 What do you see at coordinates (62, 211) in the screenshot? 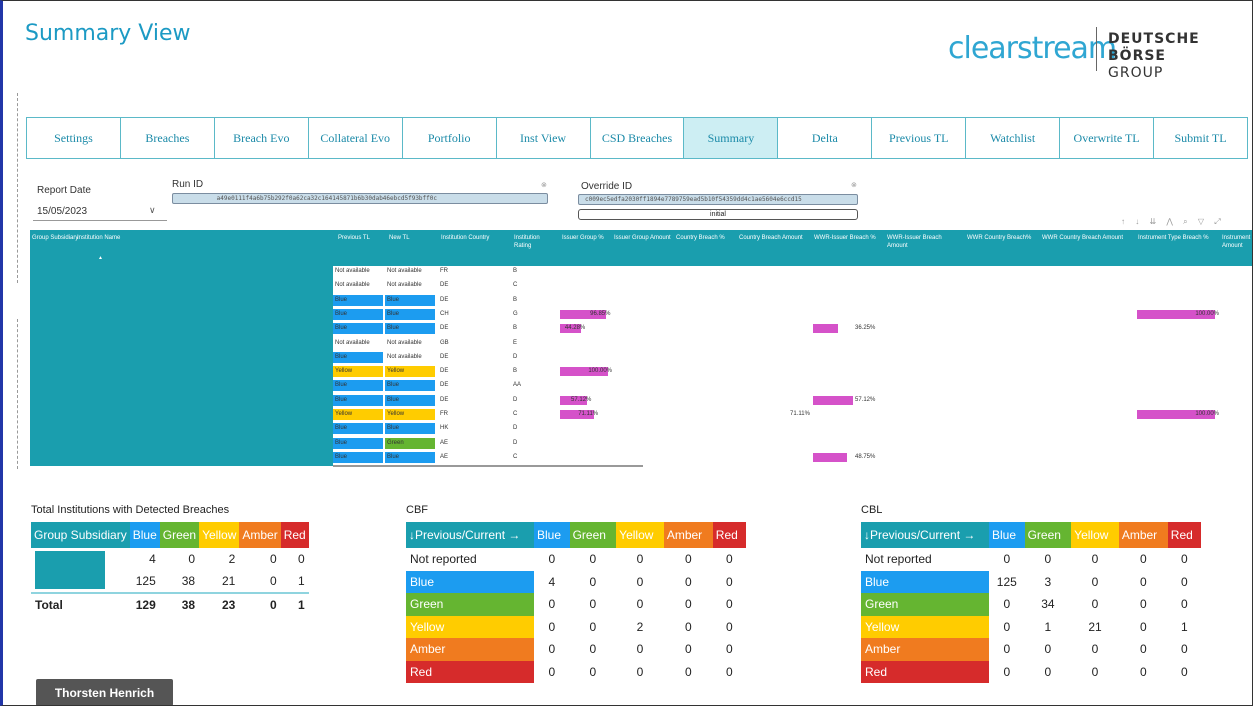
I see `report-date-value: 15/05/2023` at bounding box center [62, 211].